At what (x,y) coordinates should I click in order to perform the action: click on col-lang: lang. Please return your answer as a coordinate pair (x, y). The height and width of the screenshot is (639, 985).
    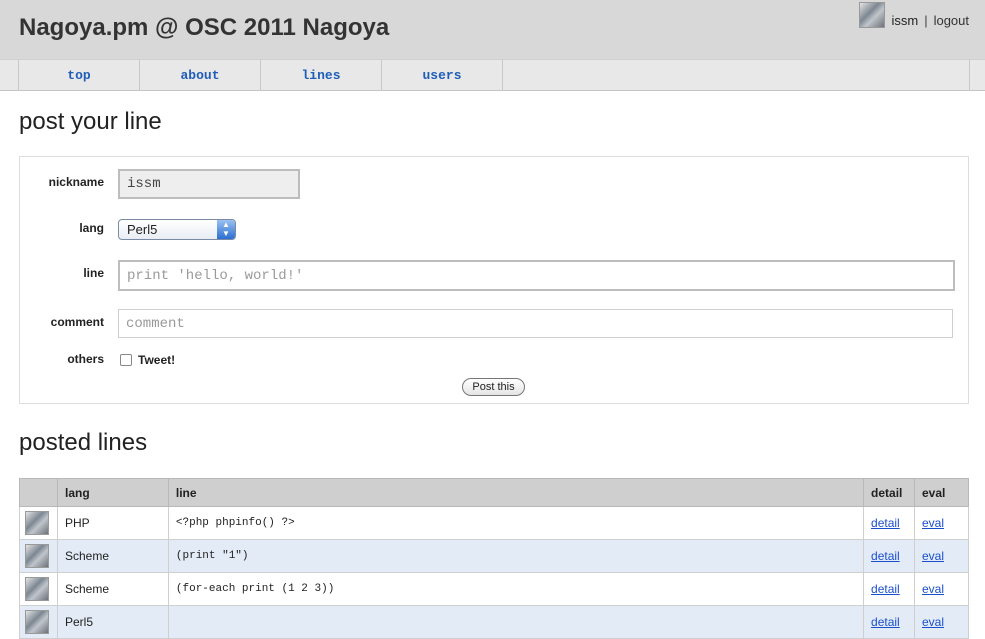
    Looking at the image, I should click on (112, 492).